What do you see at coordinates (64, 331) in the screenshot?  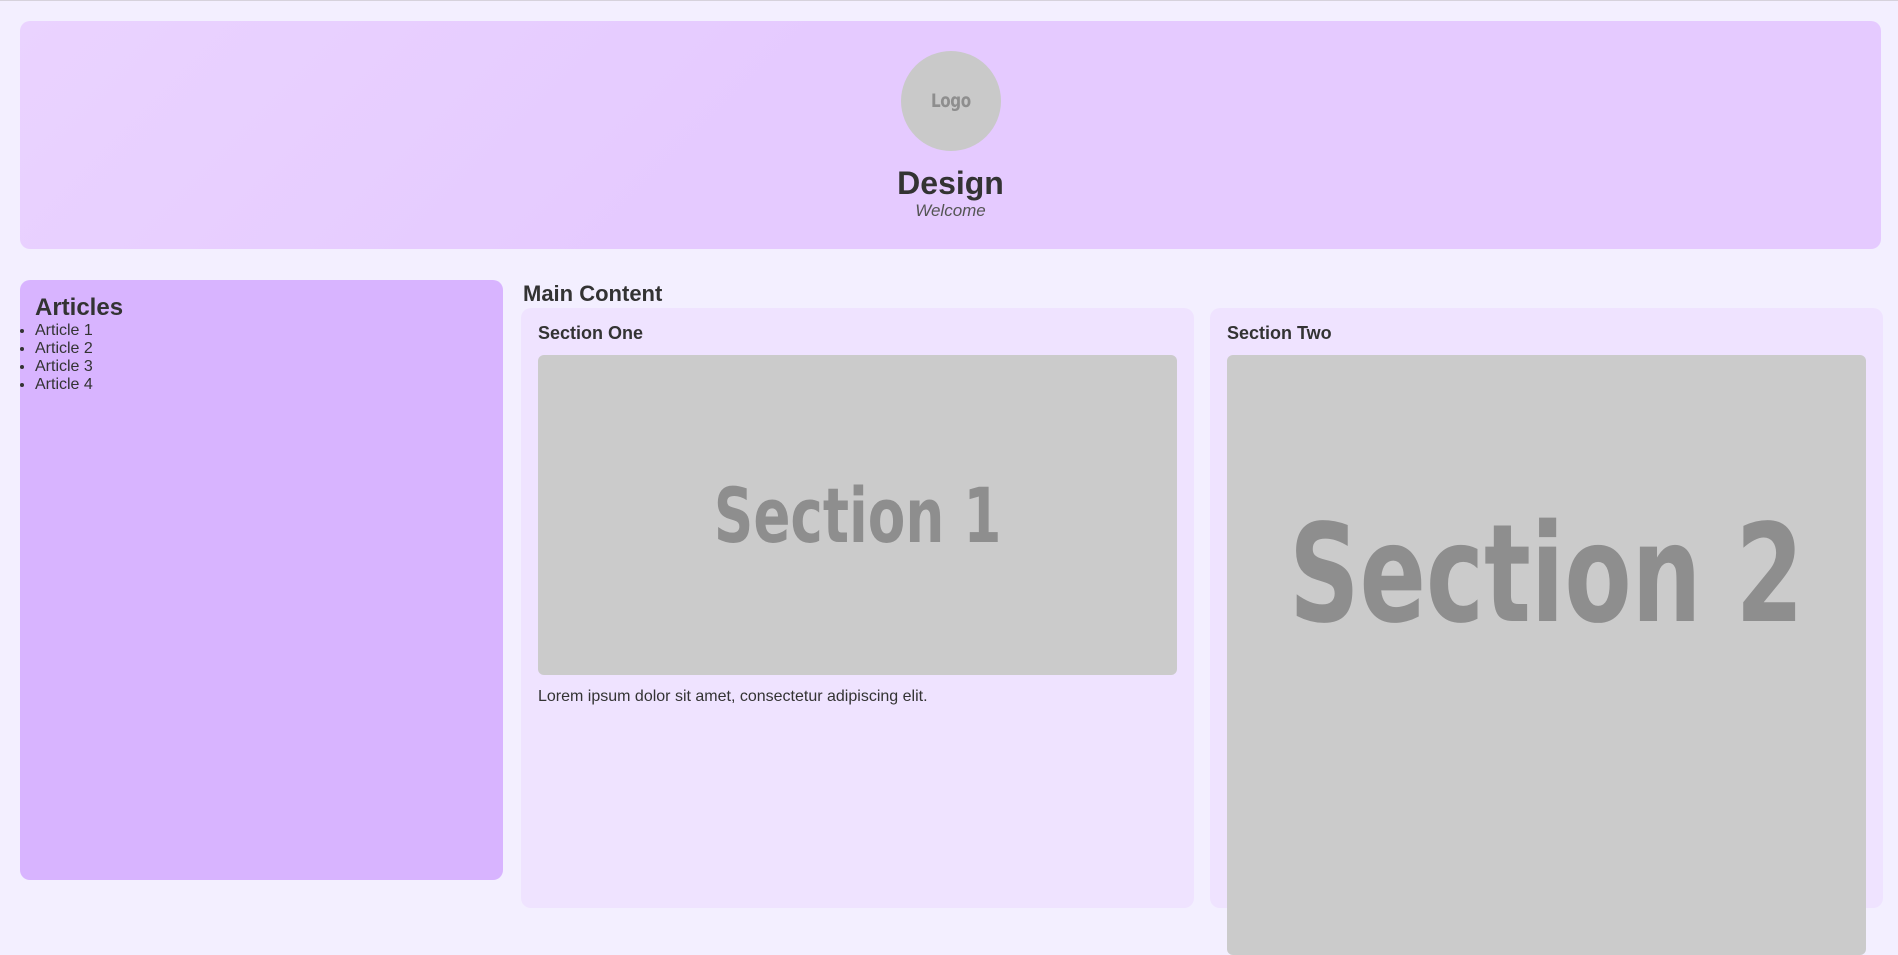 I see `article-item-1: Article 1` at bounding box center [64, 331].